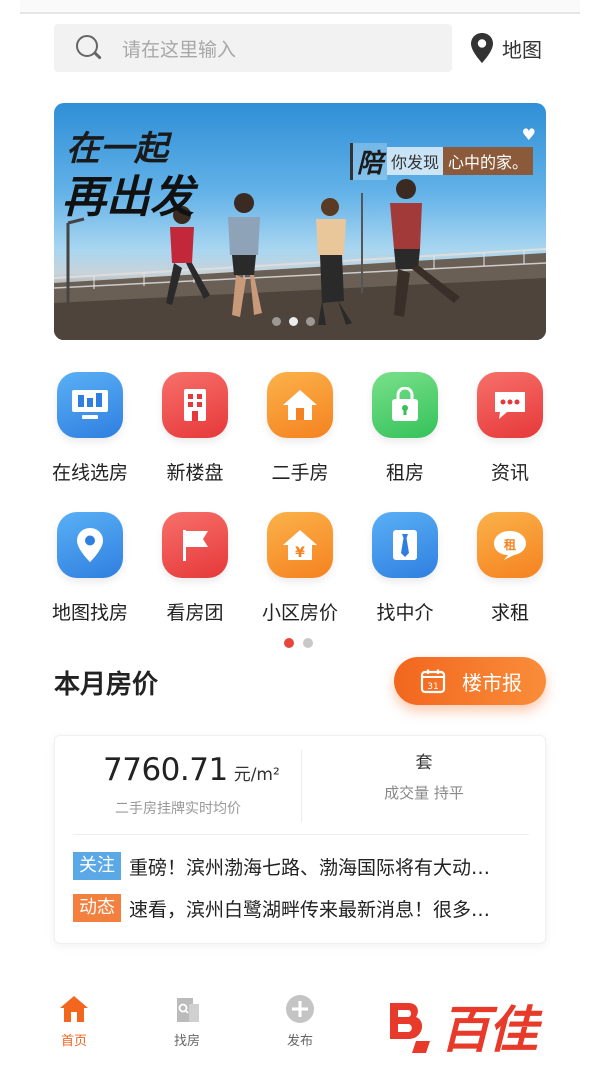 This screenshot has height=1067, width=600. I want to click on banner-dot-active, so click(293, 321).